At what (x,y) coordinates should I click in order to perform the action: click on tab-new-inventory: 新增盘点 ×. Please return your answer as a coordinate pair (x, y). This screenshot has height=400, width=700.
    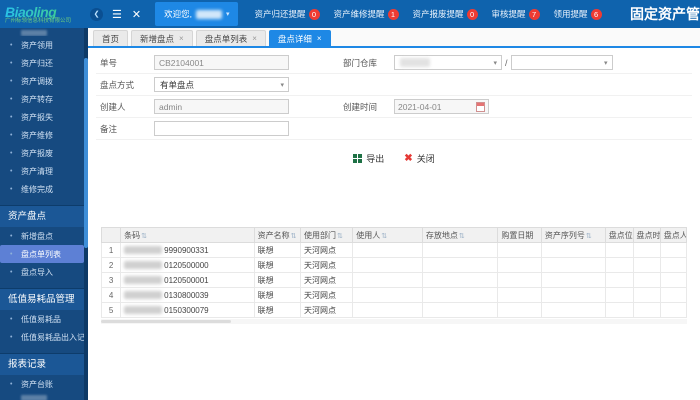
    Looking at the image, I should click on (162, 38).